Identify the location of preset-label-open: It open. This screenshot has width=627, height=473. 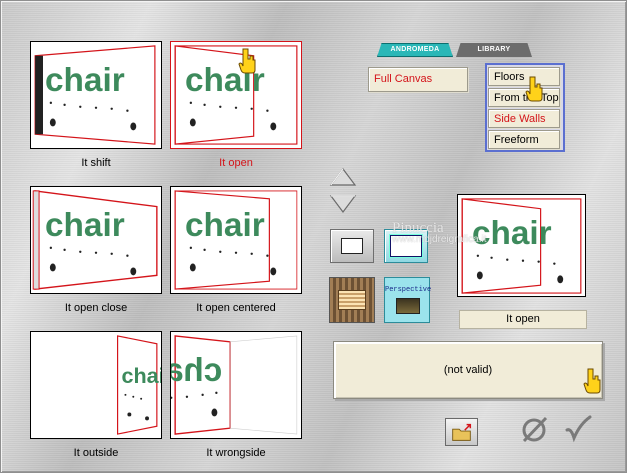
(236, 163).